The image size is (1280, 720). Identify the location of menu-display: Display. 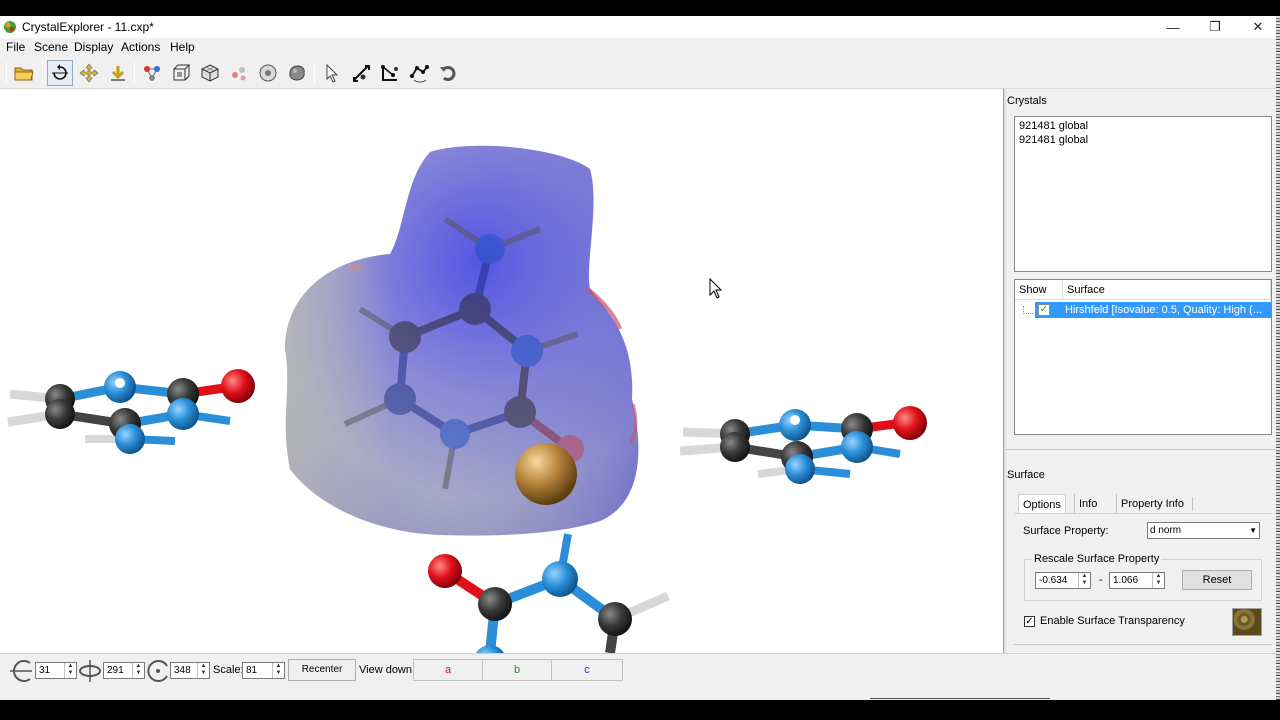
(93, 47).